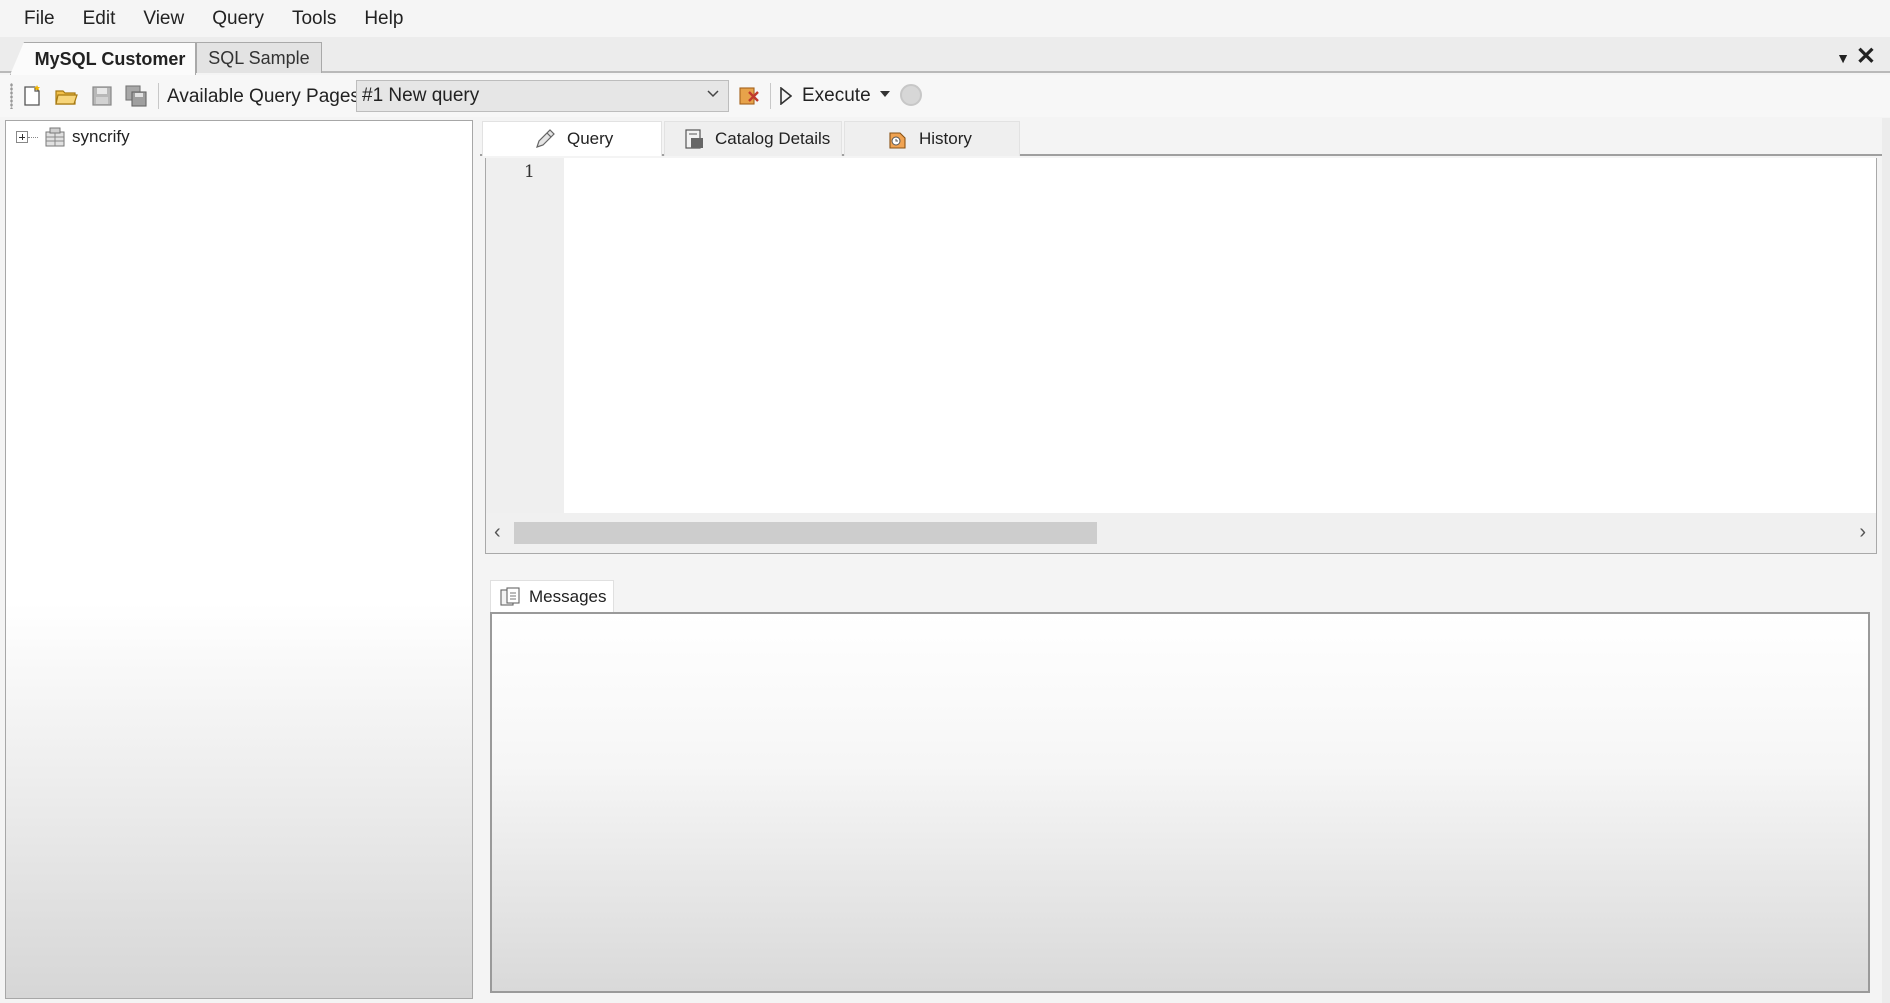  I want to click on doc-tab-label: MySQL Customer, so click(110, 58).